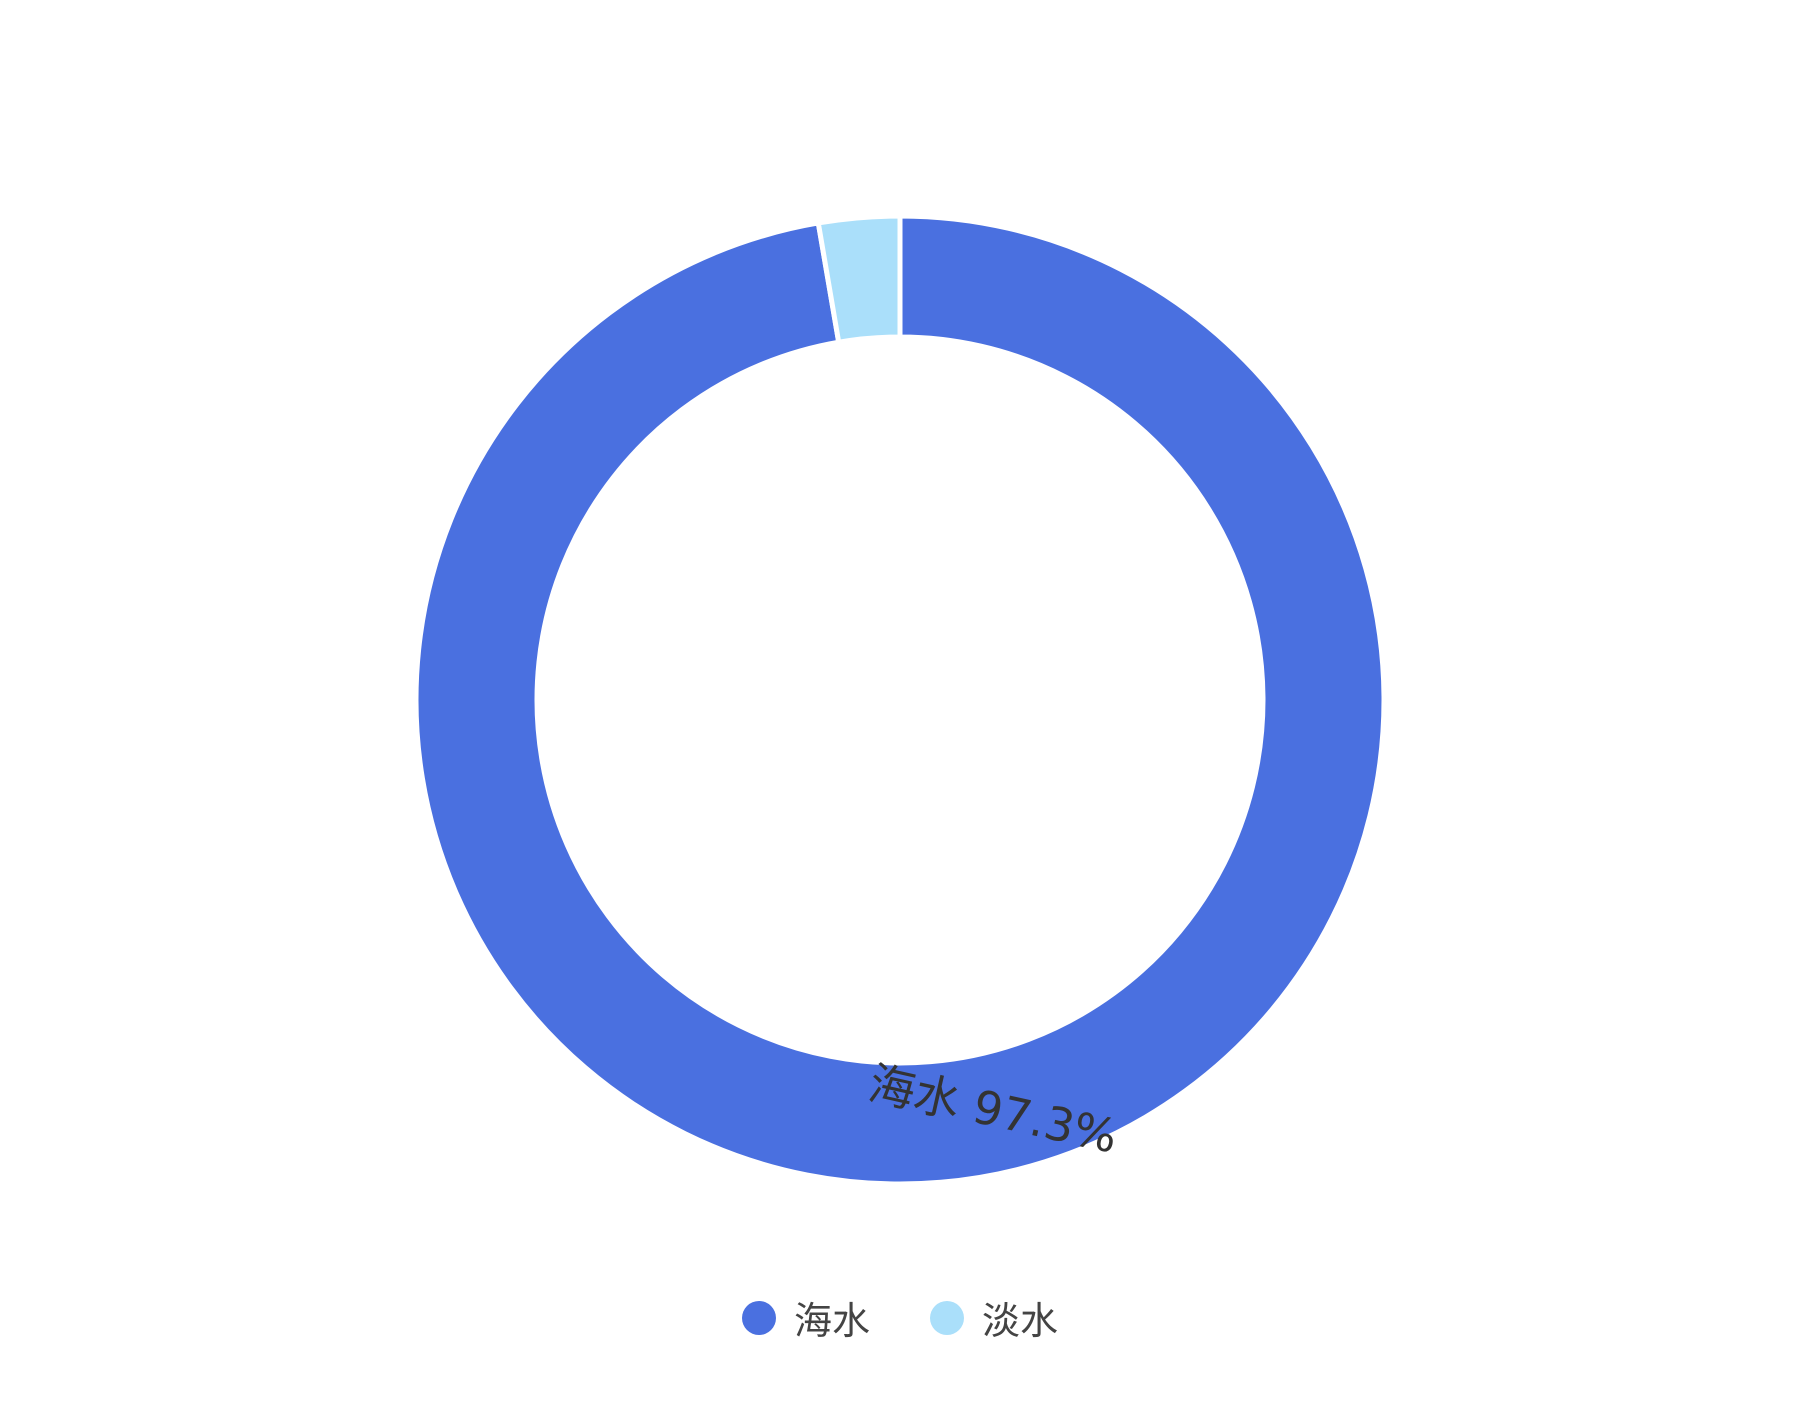 This screenshot has height=1410, width=1800. I want to click on legend: 海水 淡水, so click(900, 1317).